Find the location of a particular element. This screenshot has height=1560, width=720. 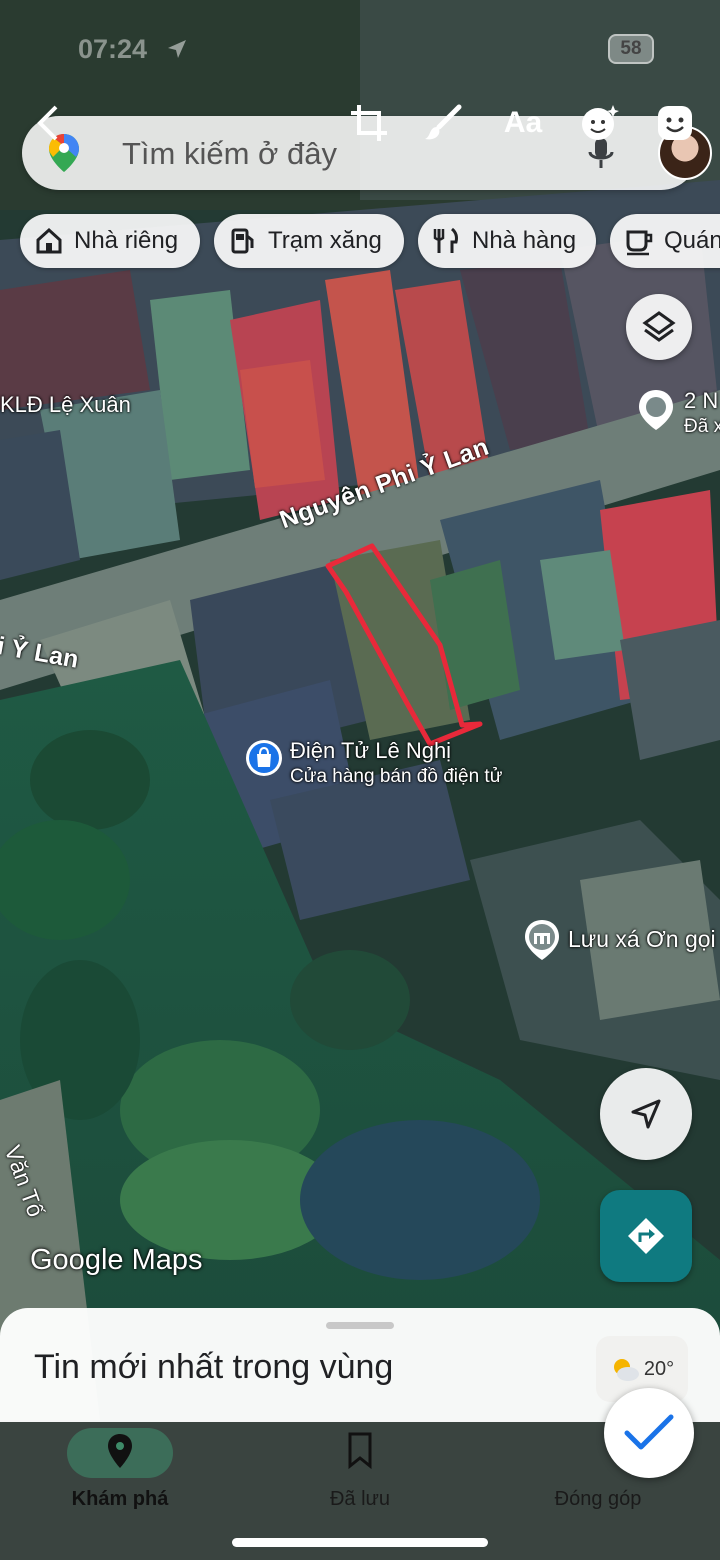

location-arrow-icon is located at coordinates (177, 49).